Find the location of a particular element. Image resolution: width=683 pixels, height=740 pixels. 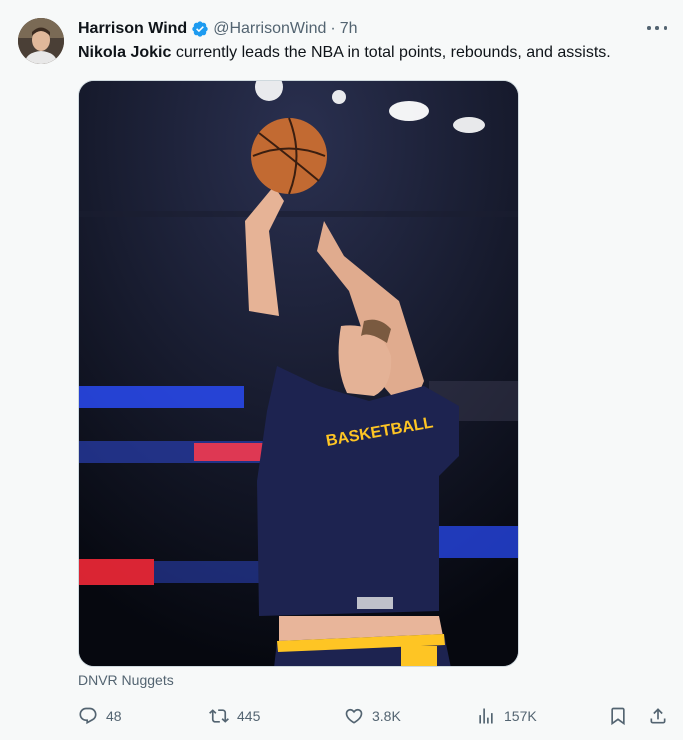

reply-icon is located at coordinates (88, 716).